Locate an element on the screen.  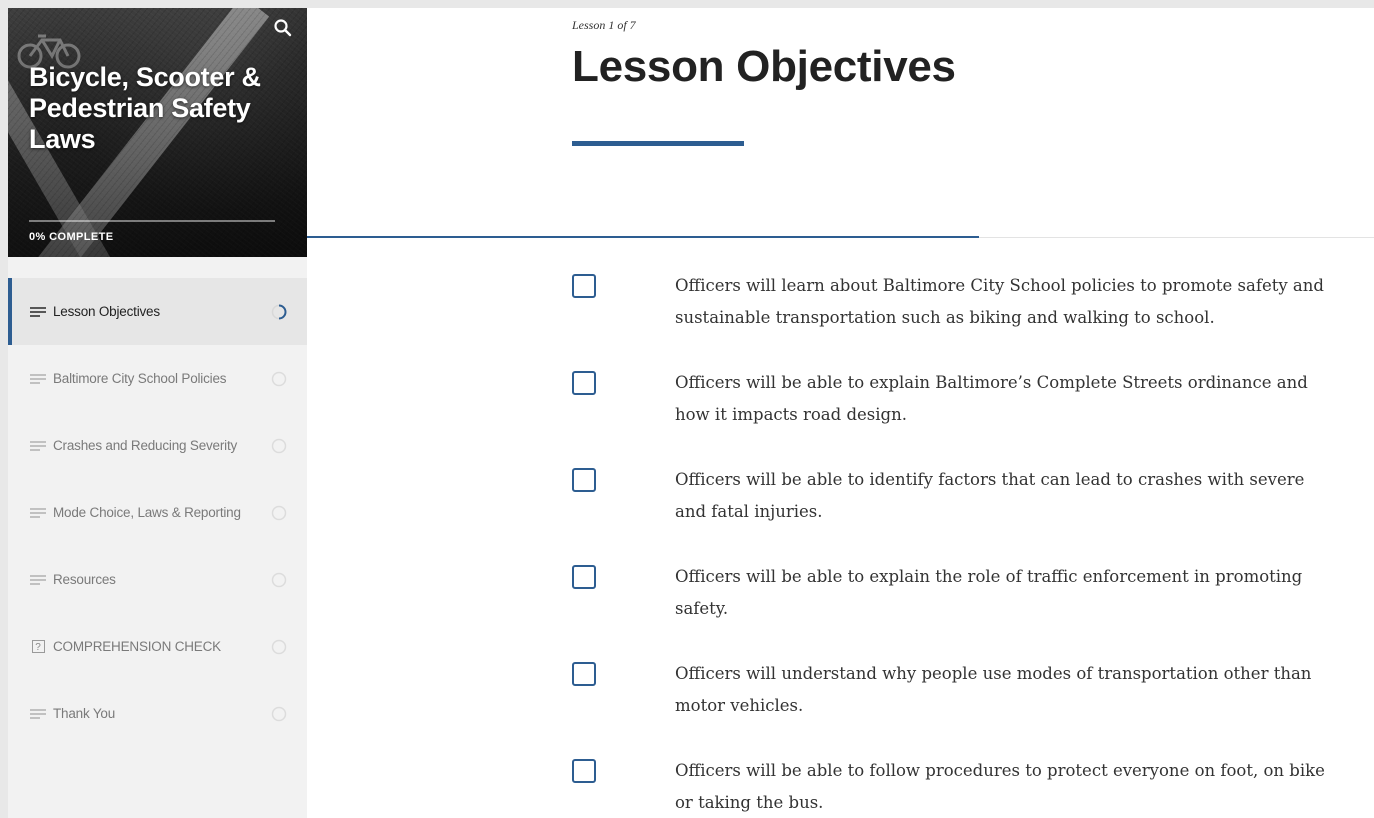
page-title: Lesson Objectives is located at coordinates (764, 66).